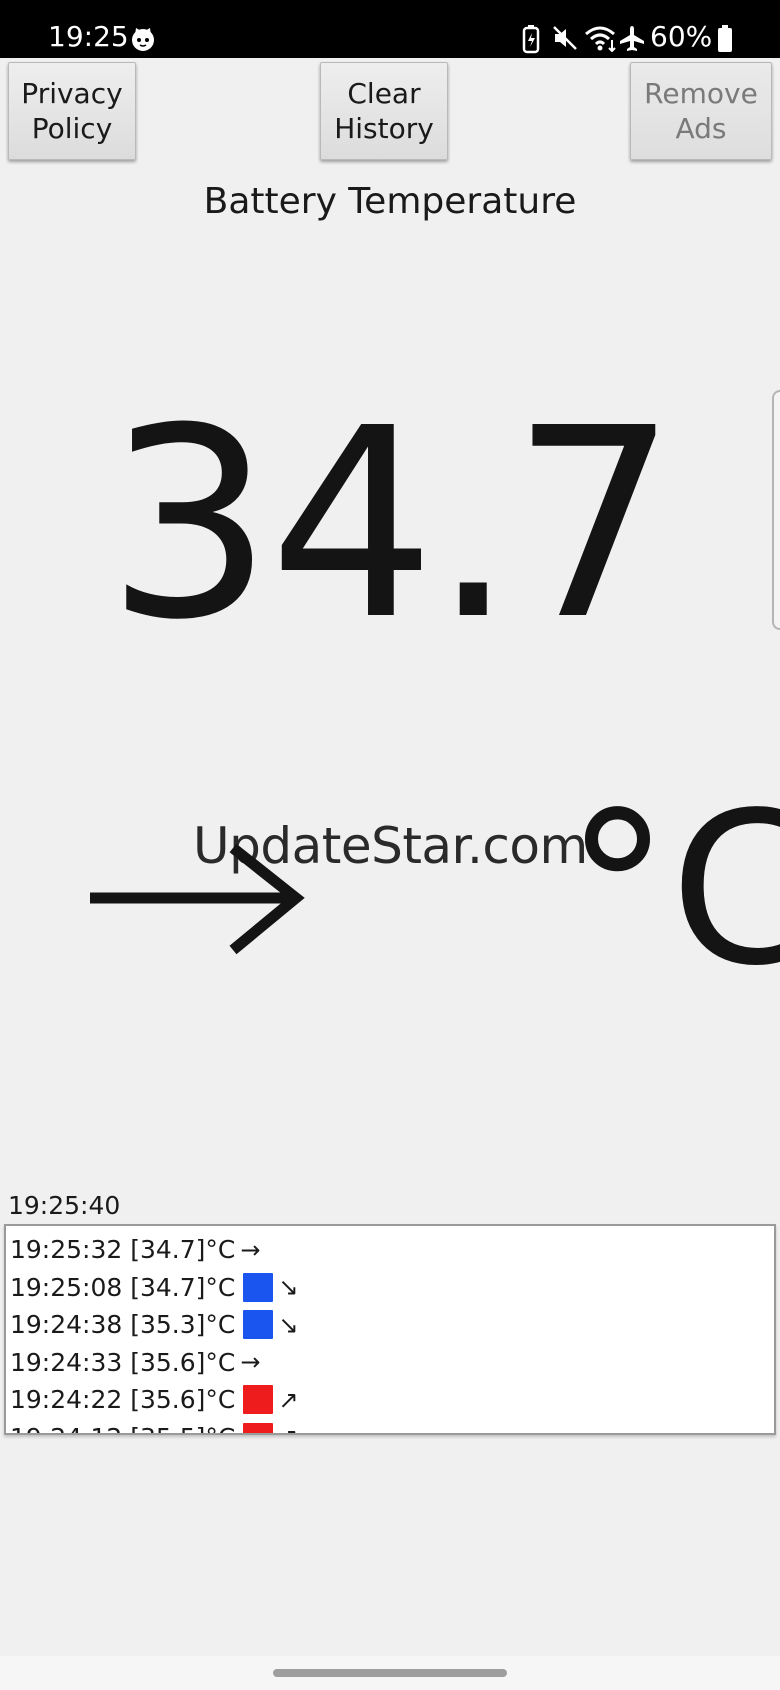 The image size is (780, 1690). I want to click on temperature-value: 34.7, so click(391, 524).